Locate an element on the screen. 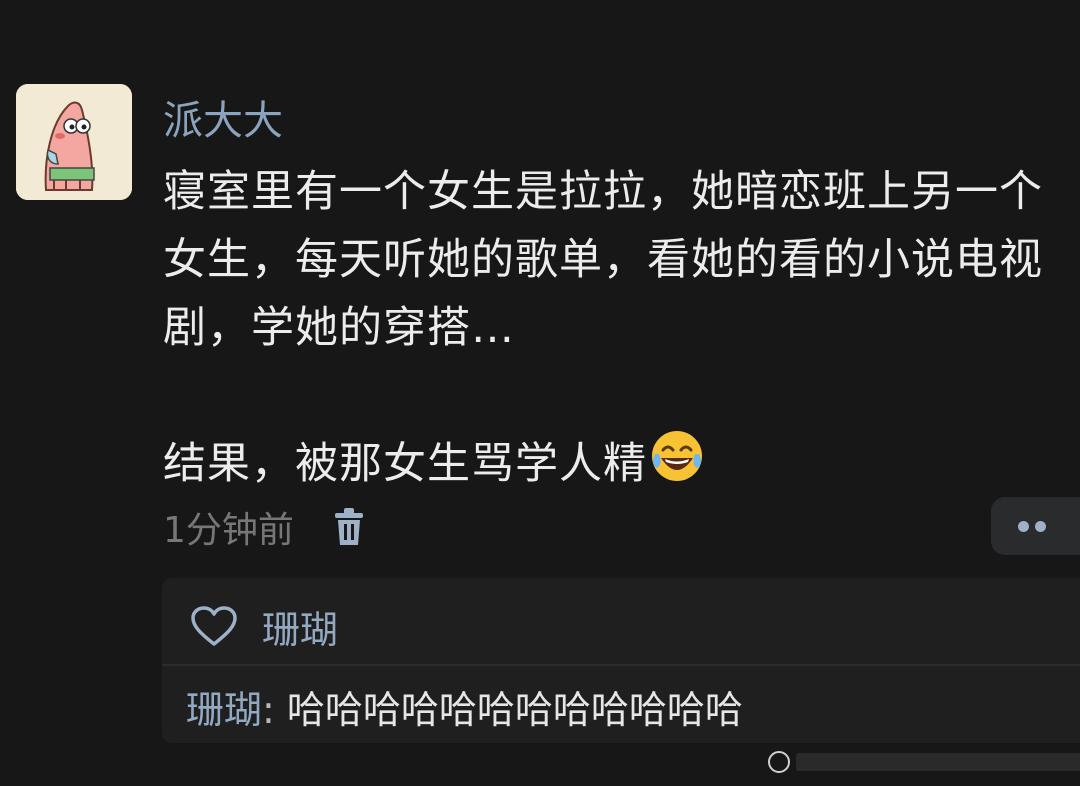  watermark-bar is located at coordinates (938, 762).